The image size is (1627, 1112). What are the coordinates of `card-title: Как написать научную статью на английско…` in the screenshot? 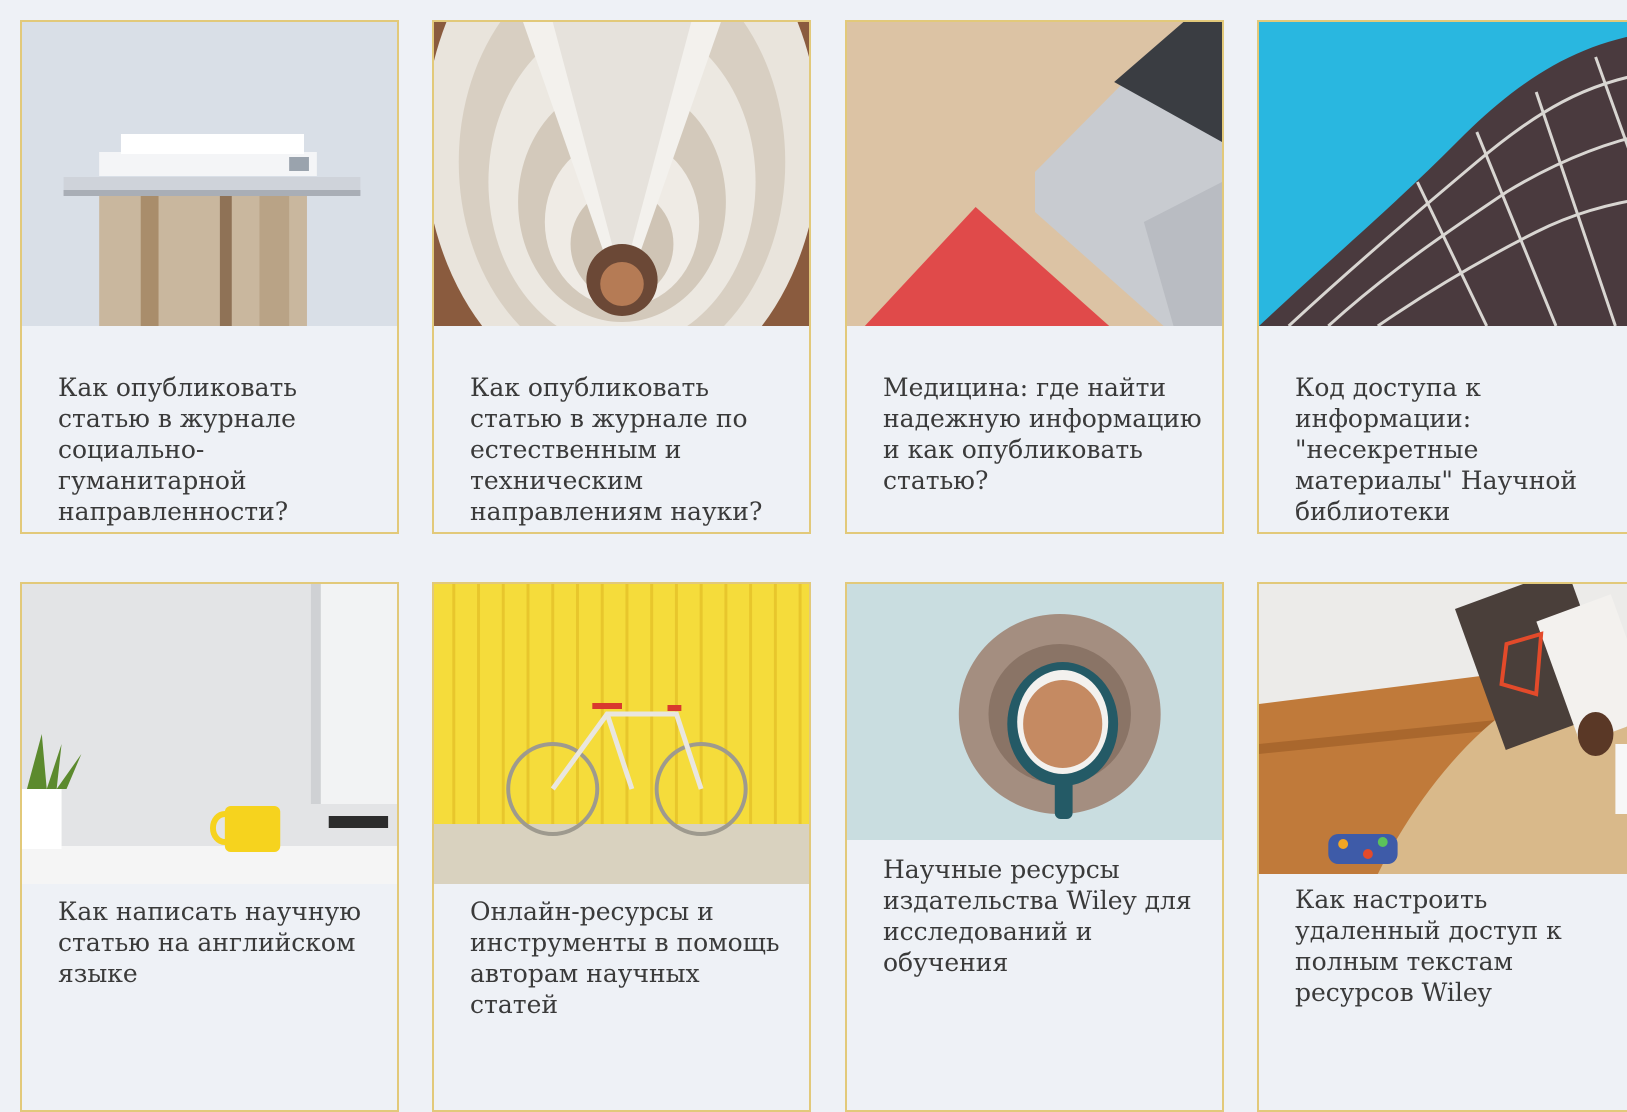 It's located at (217, 942).